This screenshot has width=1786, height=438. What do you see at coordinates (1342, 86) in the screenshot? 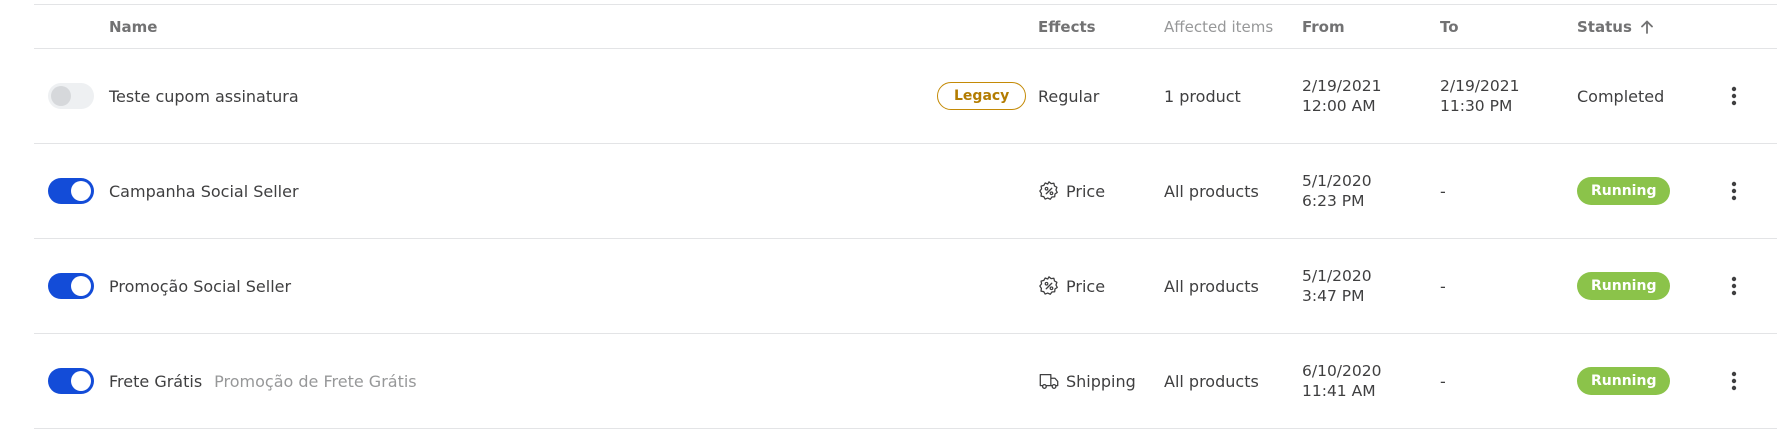
I see `from-date: 2/19/2021` at bounding box center [1342, 86].